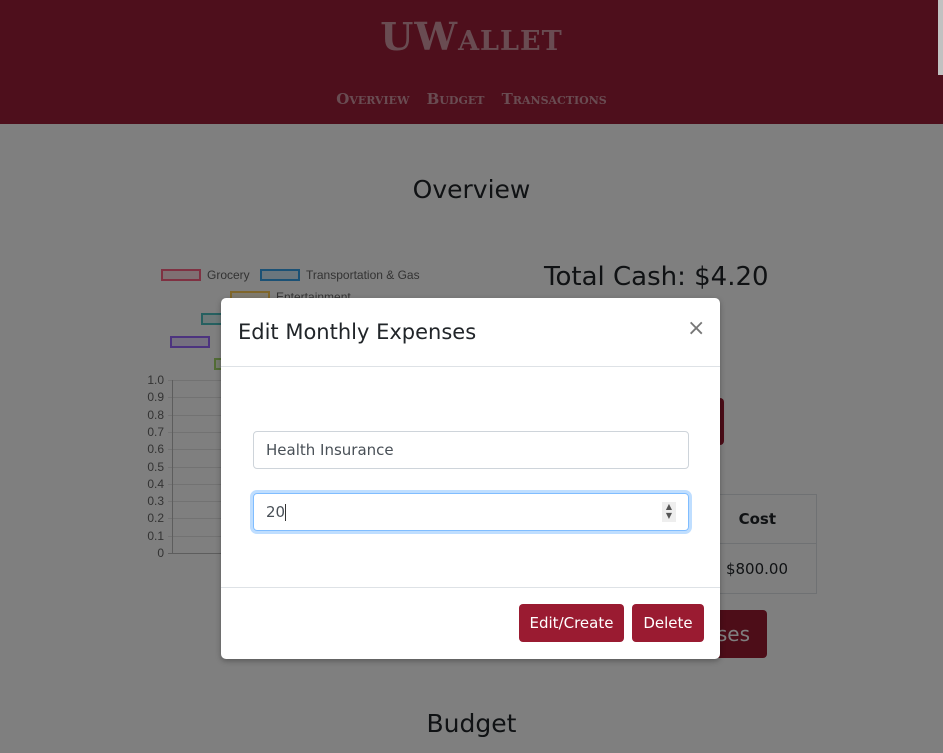  Describe the element at coordinates (286, 512) in the screenshot. I see `text-caret` at that location.